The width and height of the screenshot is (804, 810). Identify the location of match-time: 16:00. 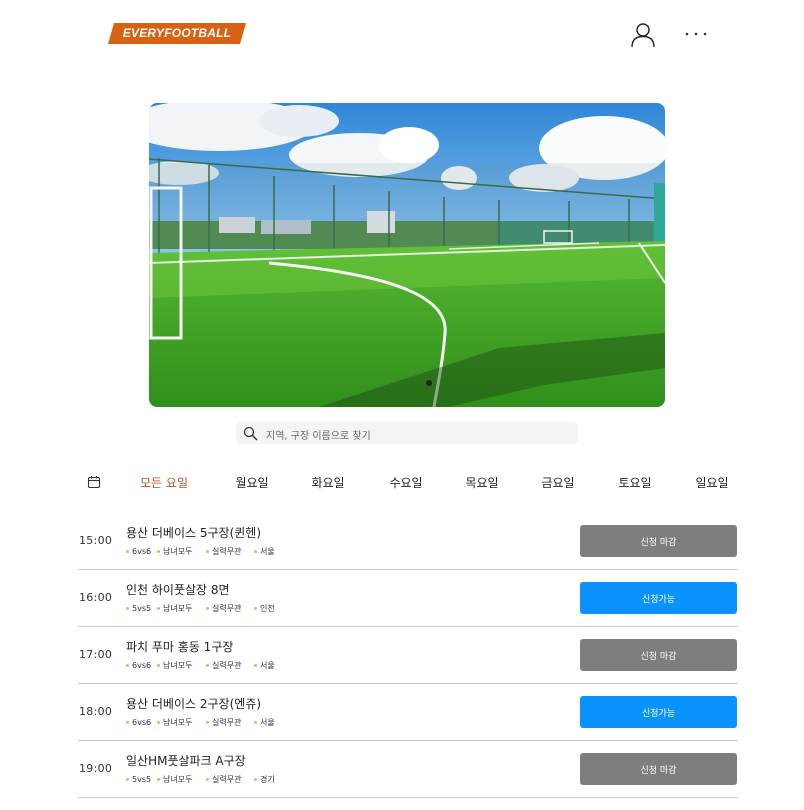
(96, 597).